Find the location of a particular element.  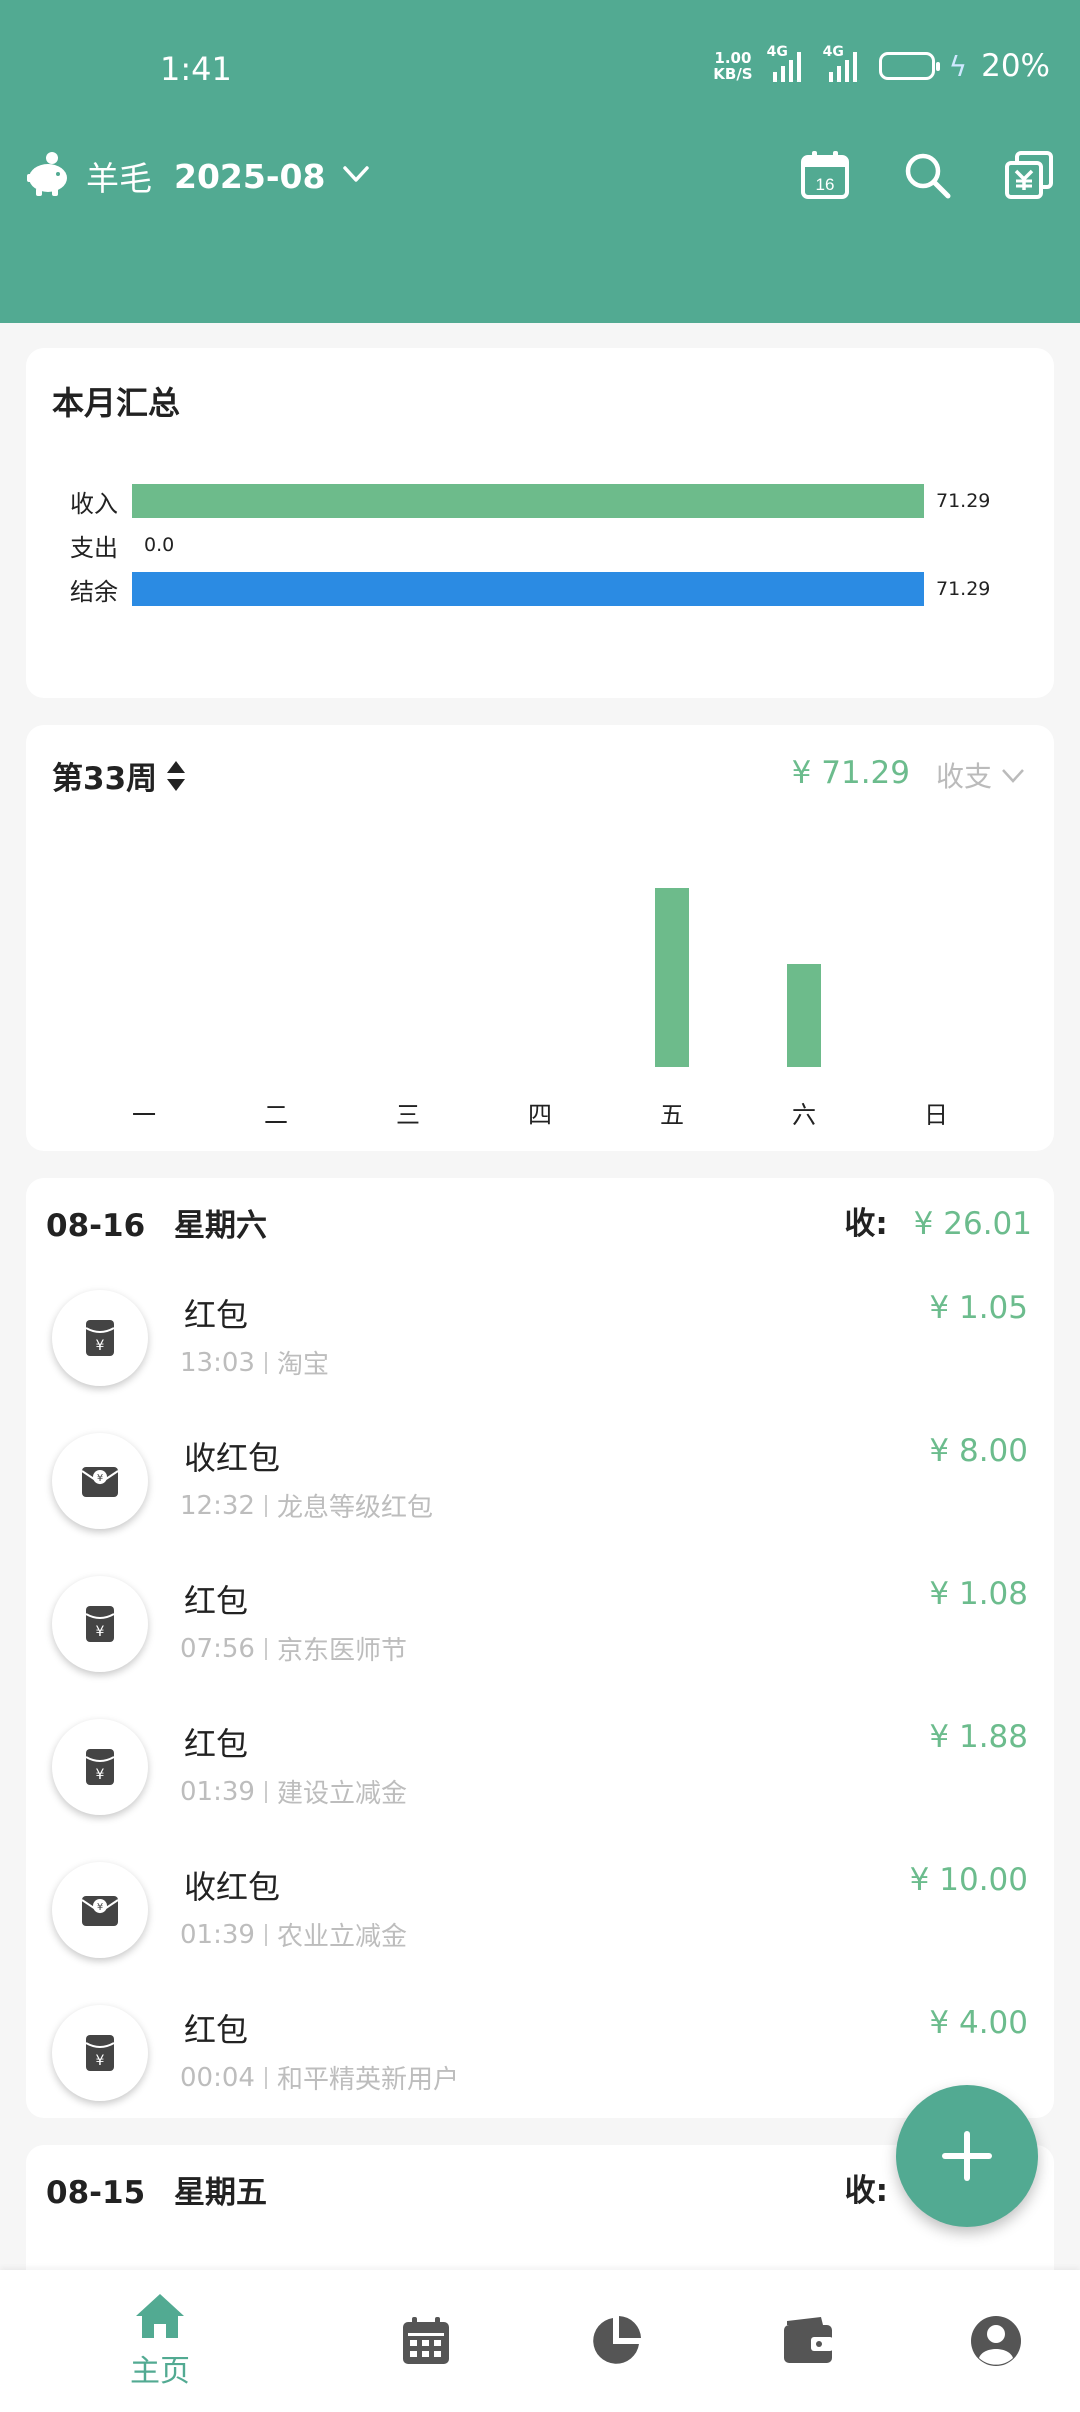

chevron-down-icon is located at coordinates (1013, 776).